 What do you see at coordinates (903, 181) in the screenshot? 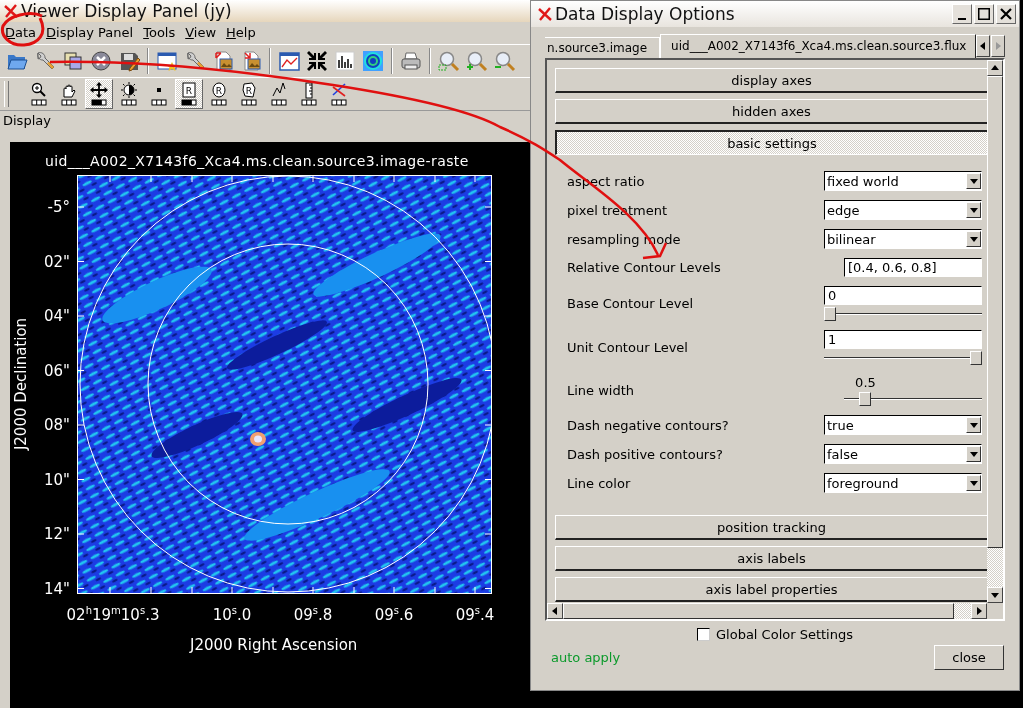
I see `dropdown: fixed world` at bounding box center [903, 181].